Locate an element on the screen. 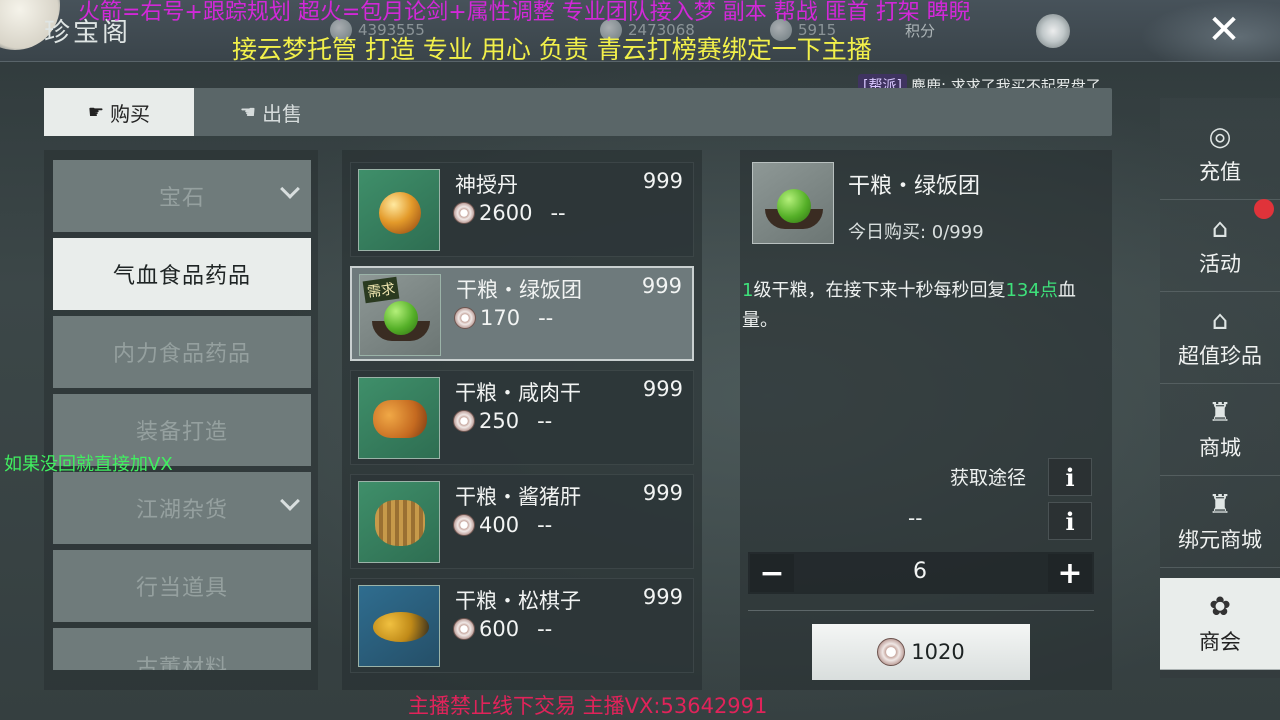 The height and width of the screenshot is (720, 1280). quantity-input: 6 is located at coordinates (920, 571).